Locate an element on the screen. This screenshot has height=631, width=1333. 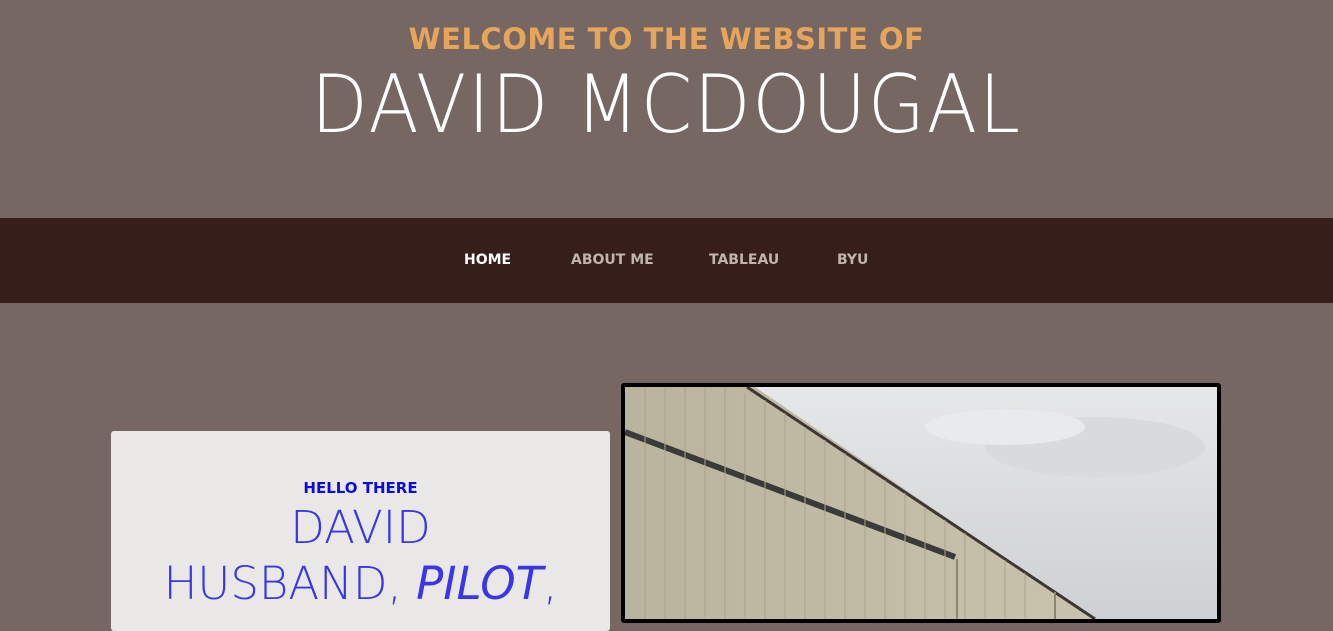
intro-roles: HUSBAND, PILOT, is located at coordinates (360, 583).